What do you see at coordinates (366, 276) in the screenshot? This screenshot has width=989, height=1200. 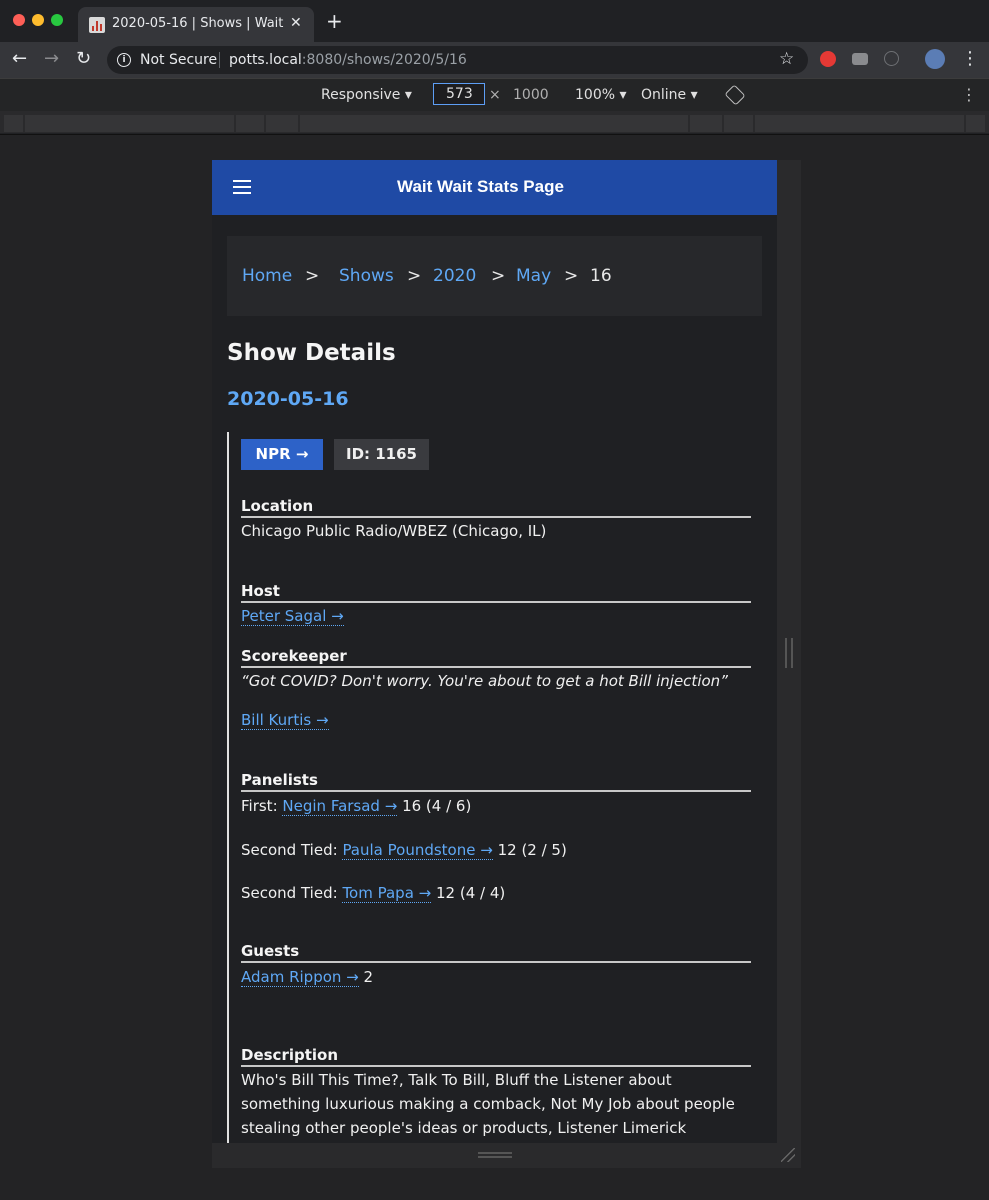 I see `breadcrumb-shows-link: Shows` at bounding box center [366, 276].